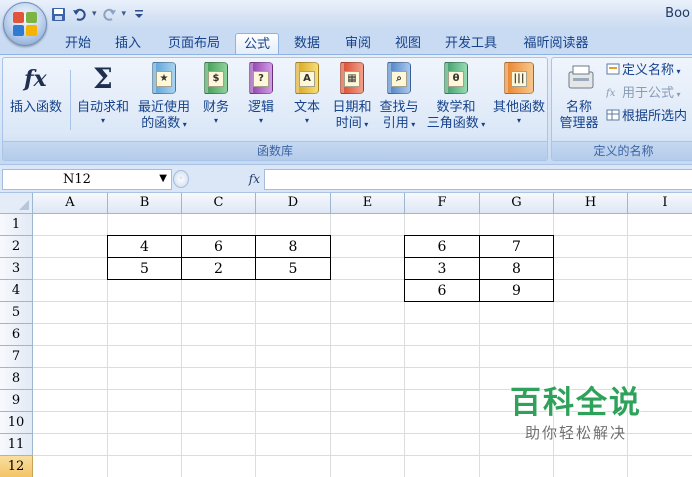 This screenshot has width=692, height=477. What do you see at coordinates (103, 121) in the screenshot?
I see `autosum-dropdown-icon: ▾` at bounding box center [103, 121].